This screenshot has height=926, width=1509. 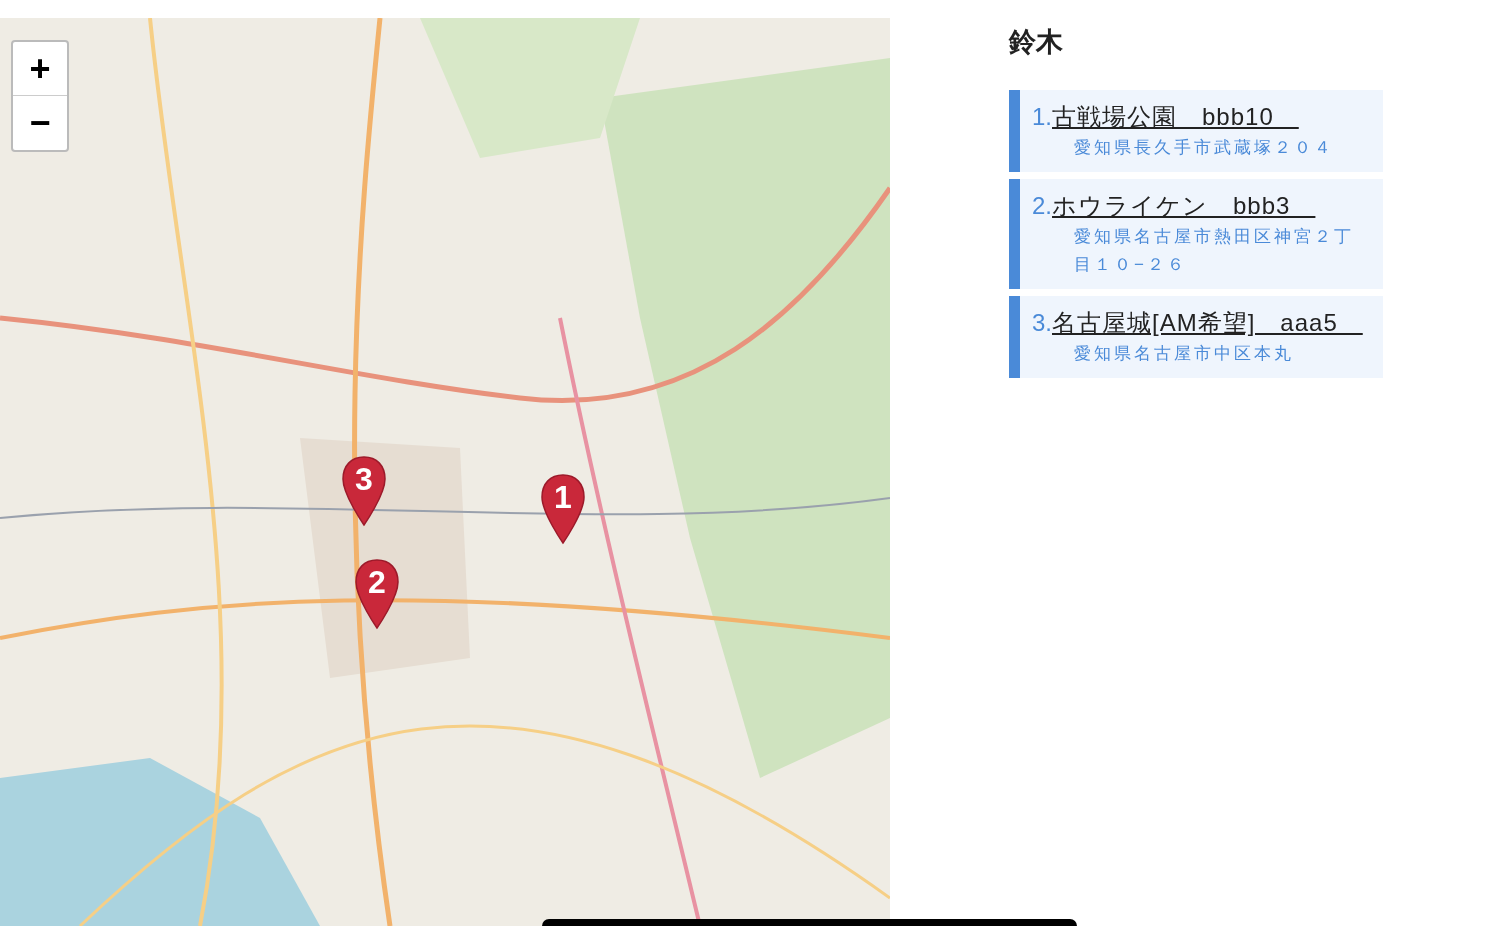 What do you see at coordinates (1193, 117) in the screenshot?
I see `place-link: 古戦場公園 bbb10` at bounding box center [1193, 117].